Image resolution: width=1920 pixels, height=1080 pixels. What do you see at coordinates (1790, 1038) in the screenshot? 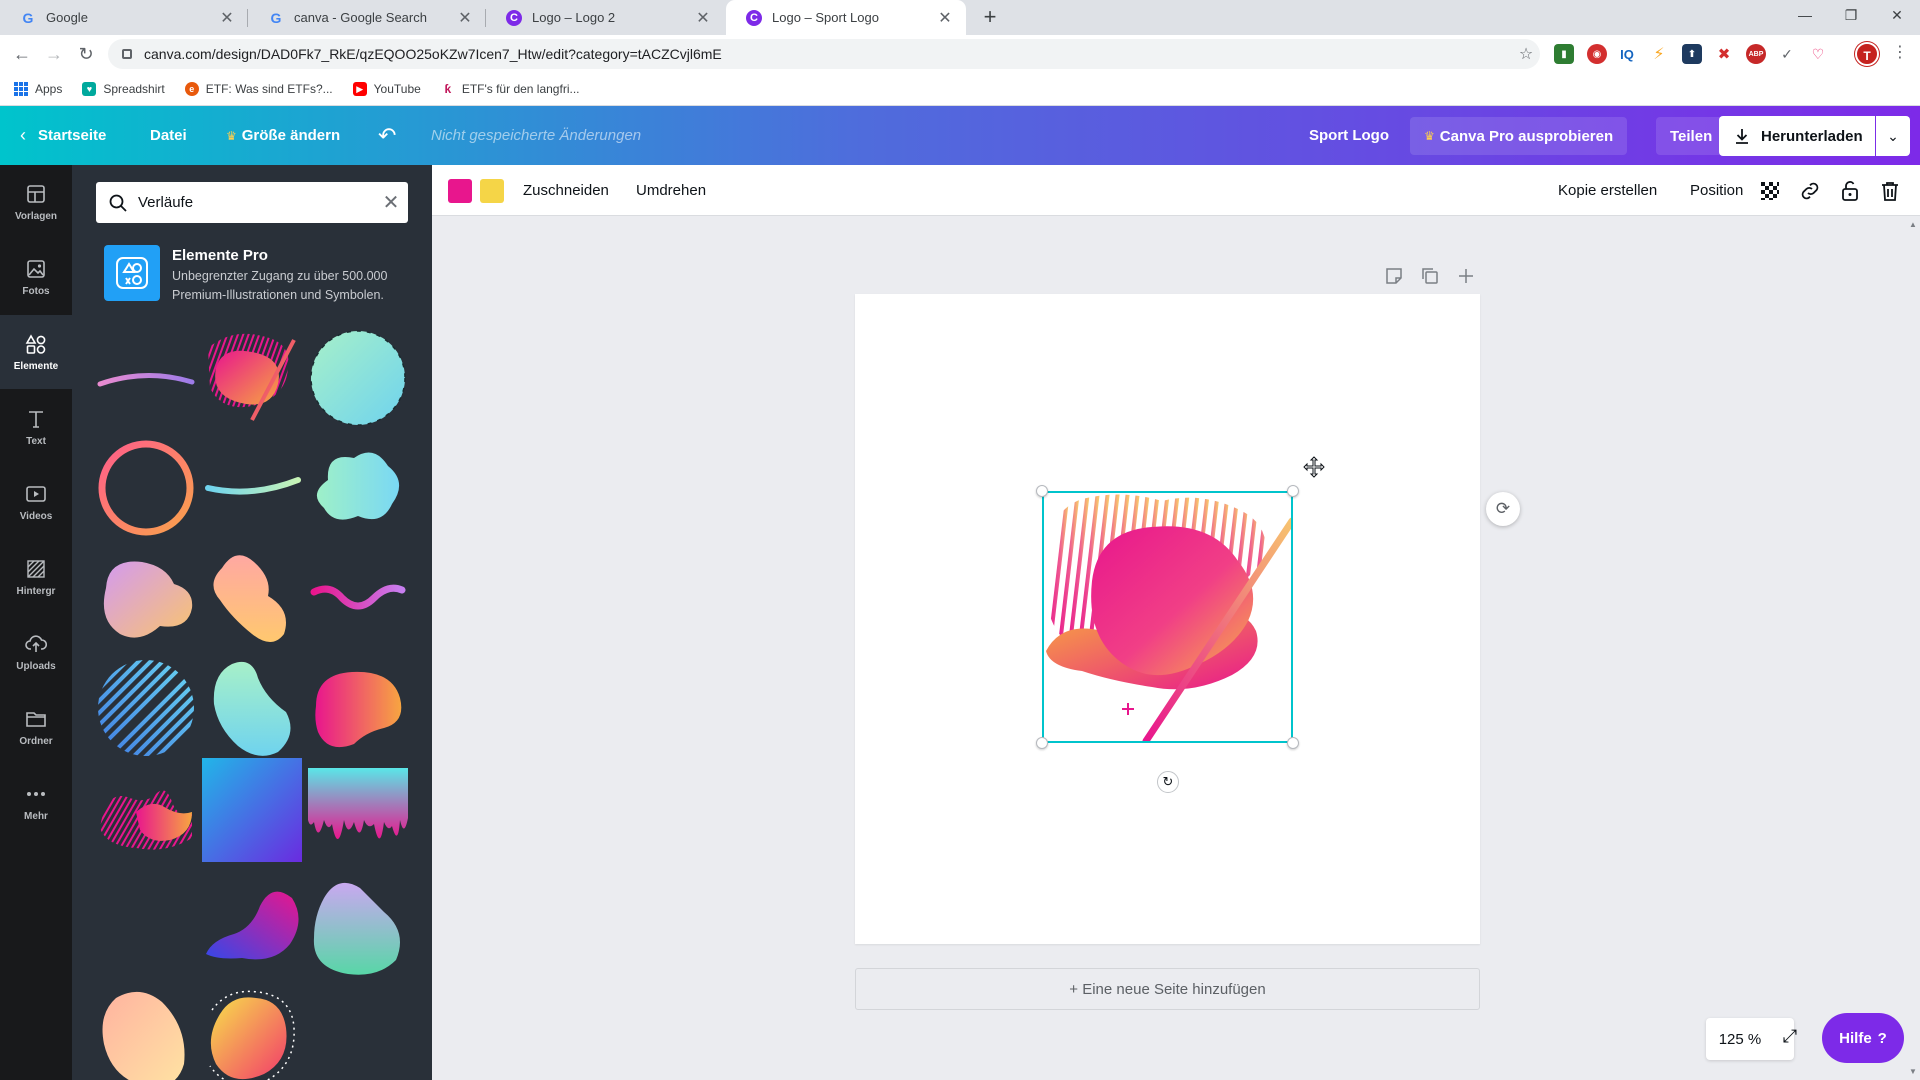
I see `fullscreen-icon: ⤢` at bounding box center [1790, 1038].